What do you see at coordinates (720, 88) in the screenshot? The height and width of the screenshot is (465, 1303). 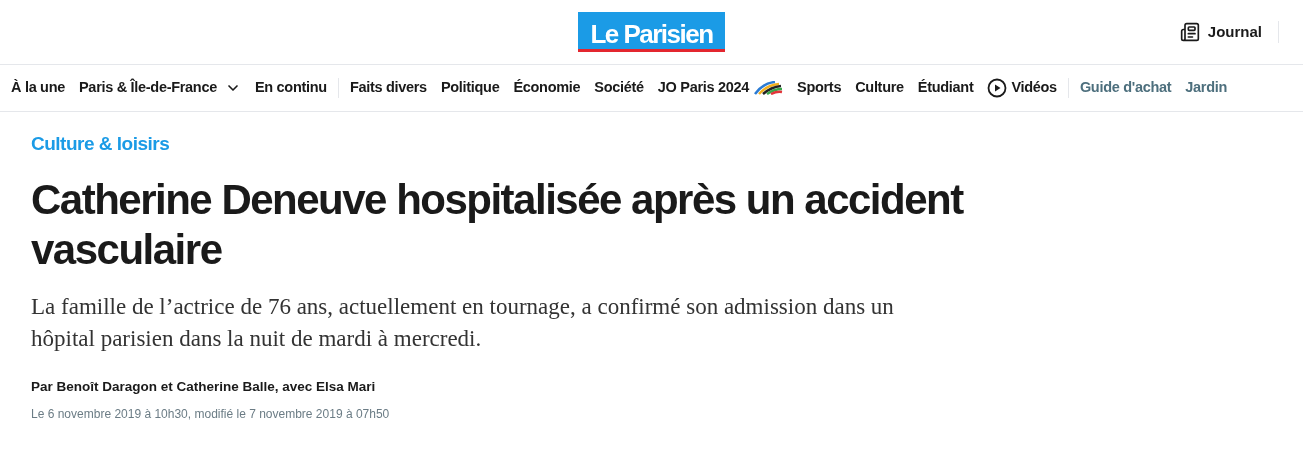 I see `nav-link: JO Paris 2024` at bounding box center [720, 88].